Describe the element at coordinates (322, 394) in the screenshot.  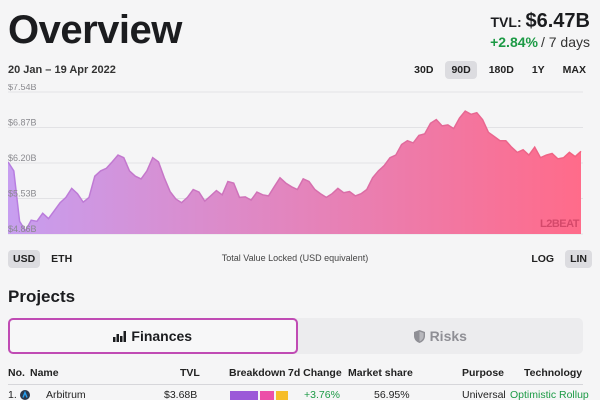
I see `project-7d-change: +3.76%` at that location.